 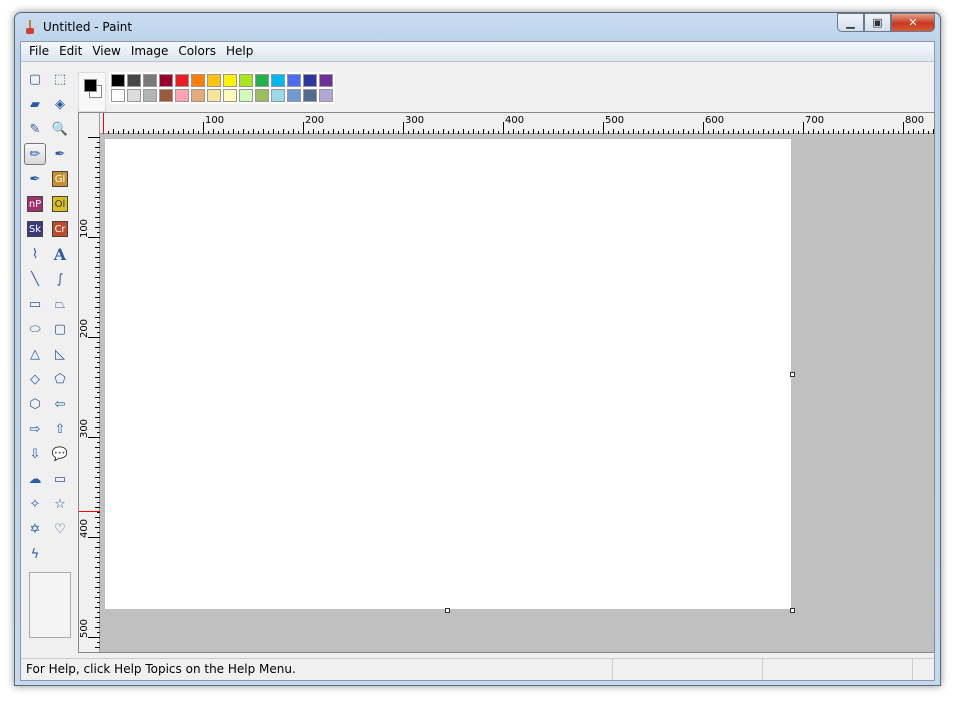 What do you see at coordinates (35, 254) in the screenshot?
I see `tool-airbrush: ⌇` at bounding box center [35, 254].